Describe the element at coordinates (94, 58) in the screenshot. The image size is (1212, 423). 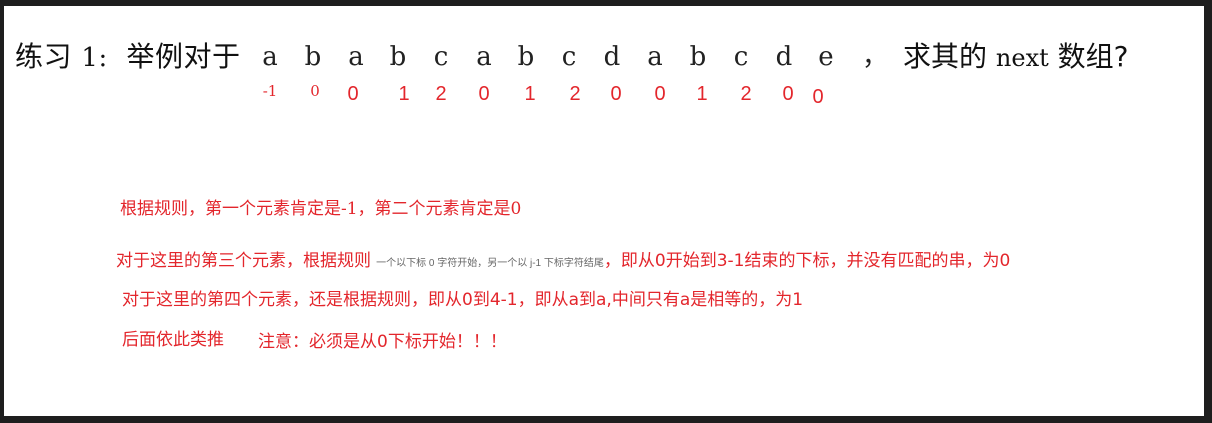
I see `exercise-number: 1:` at that location.